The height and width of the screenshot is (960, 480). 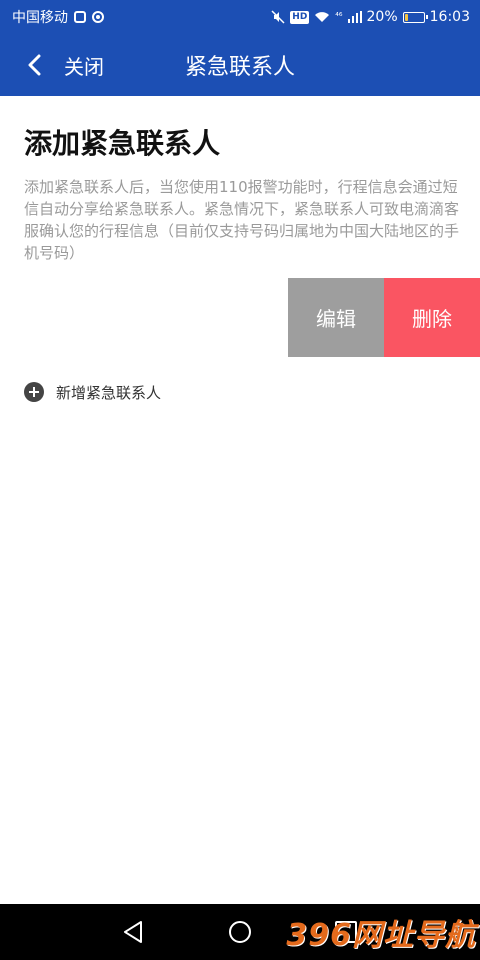 I want to click on status-left: 中国移动, so click(x=58, y=17).